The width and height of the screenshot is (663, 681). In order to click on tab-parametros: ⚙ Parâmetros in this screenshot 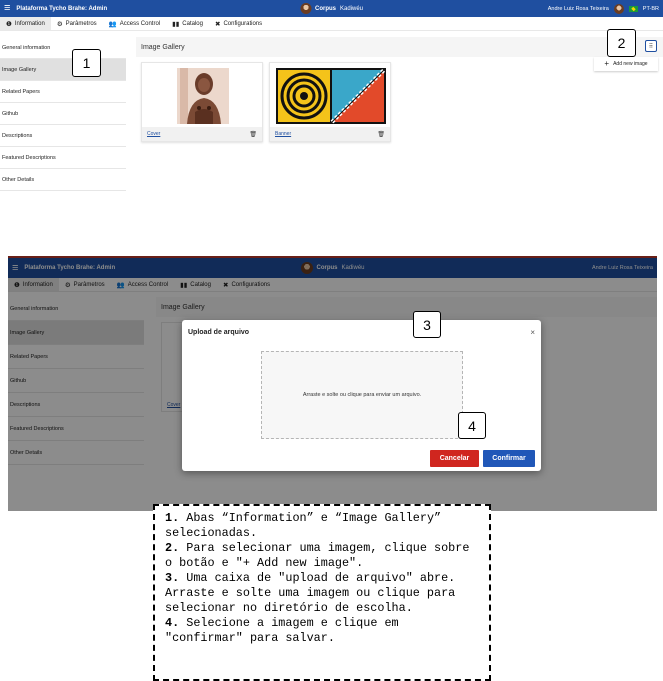, I will do `click(77, 23)`.